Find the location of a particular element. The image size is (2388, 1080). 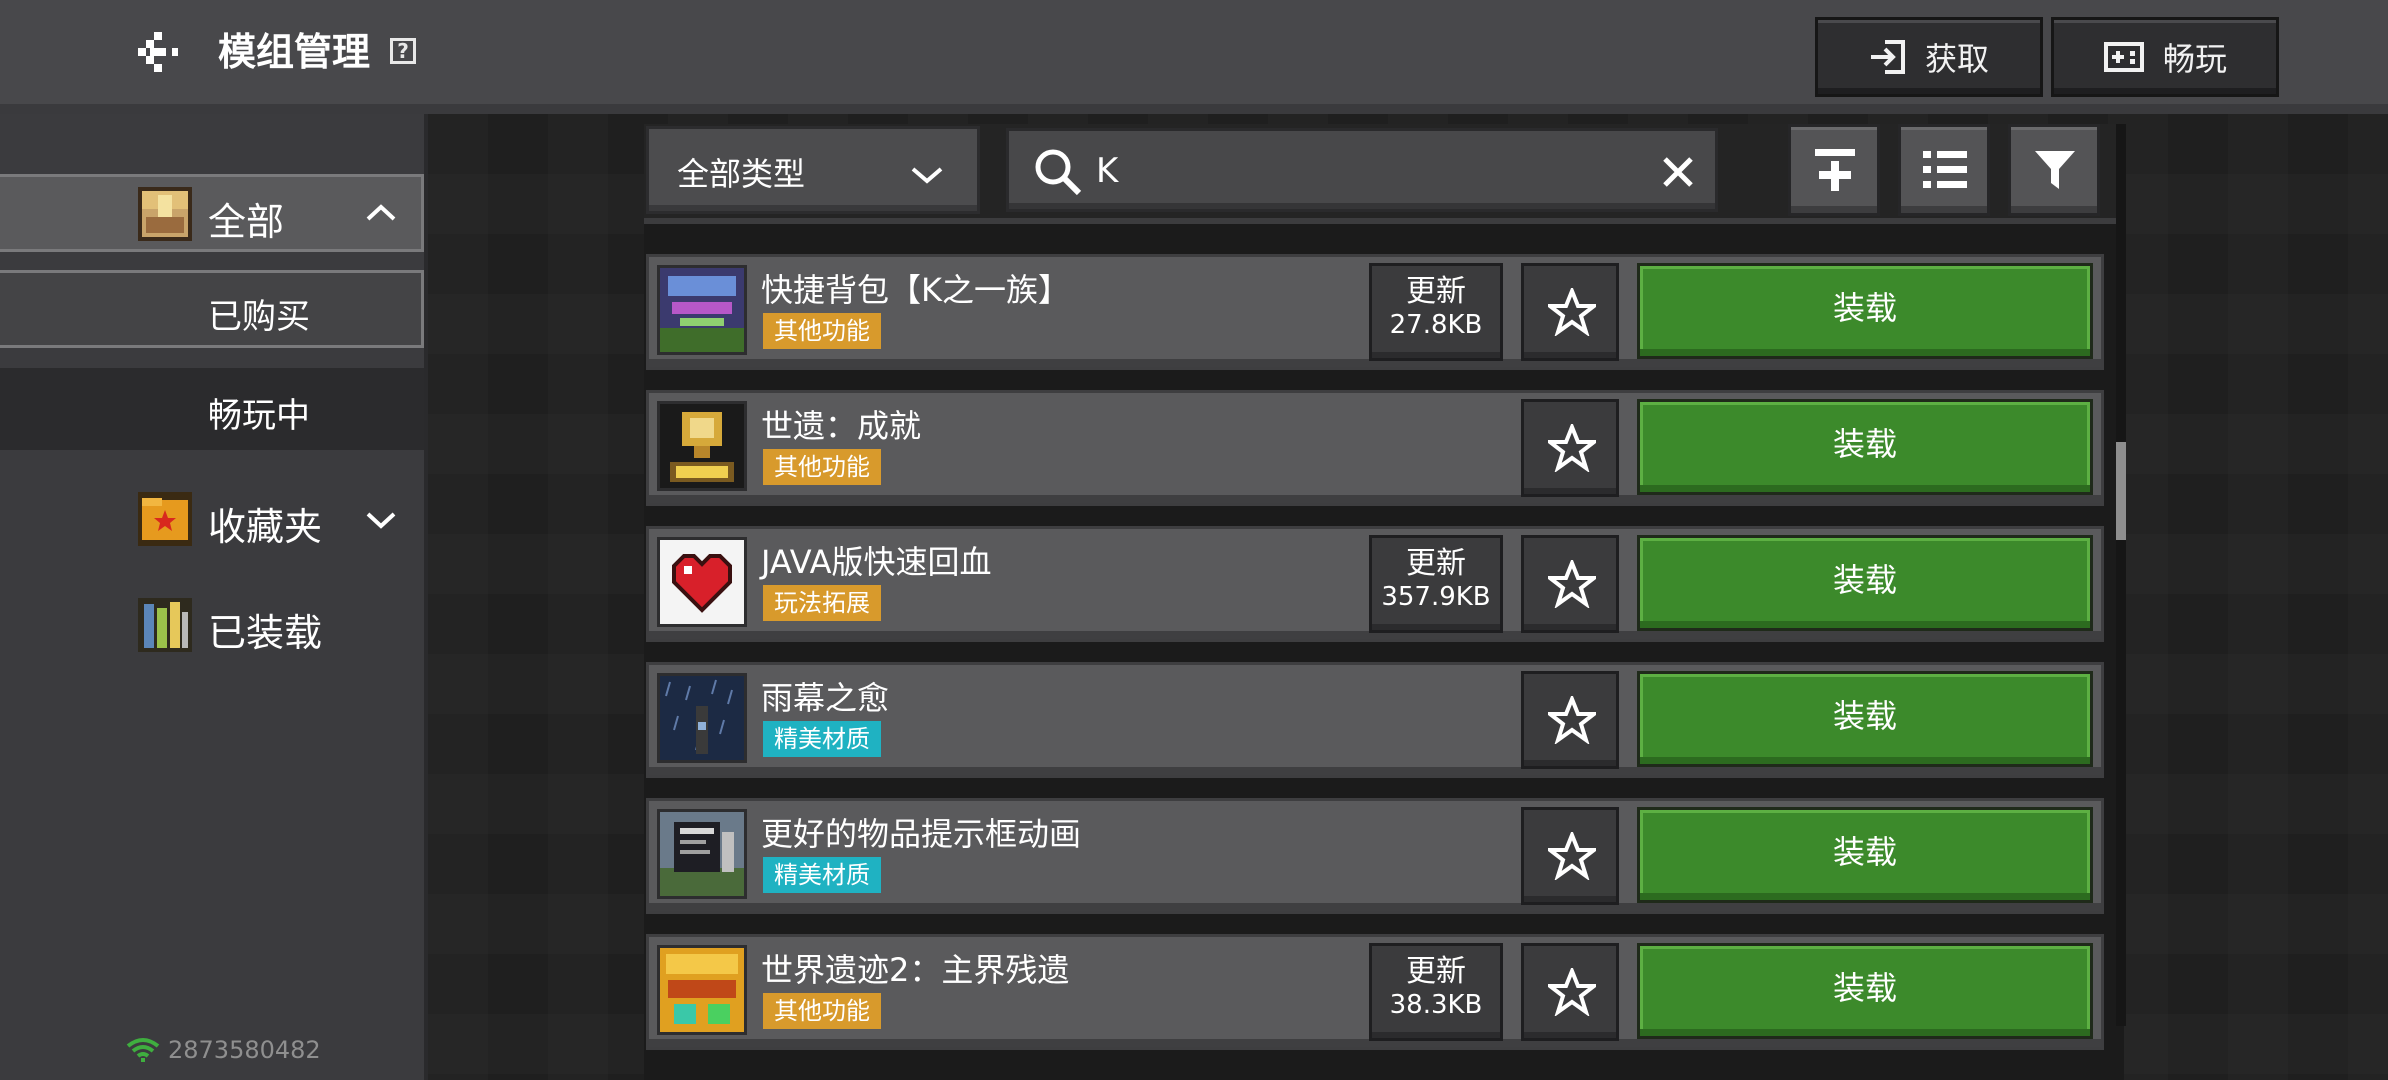

filter-button is located at coordinates (2054, 170).